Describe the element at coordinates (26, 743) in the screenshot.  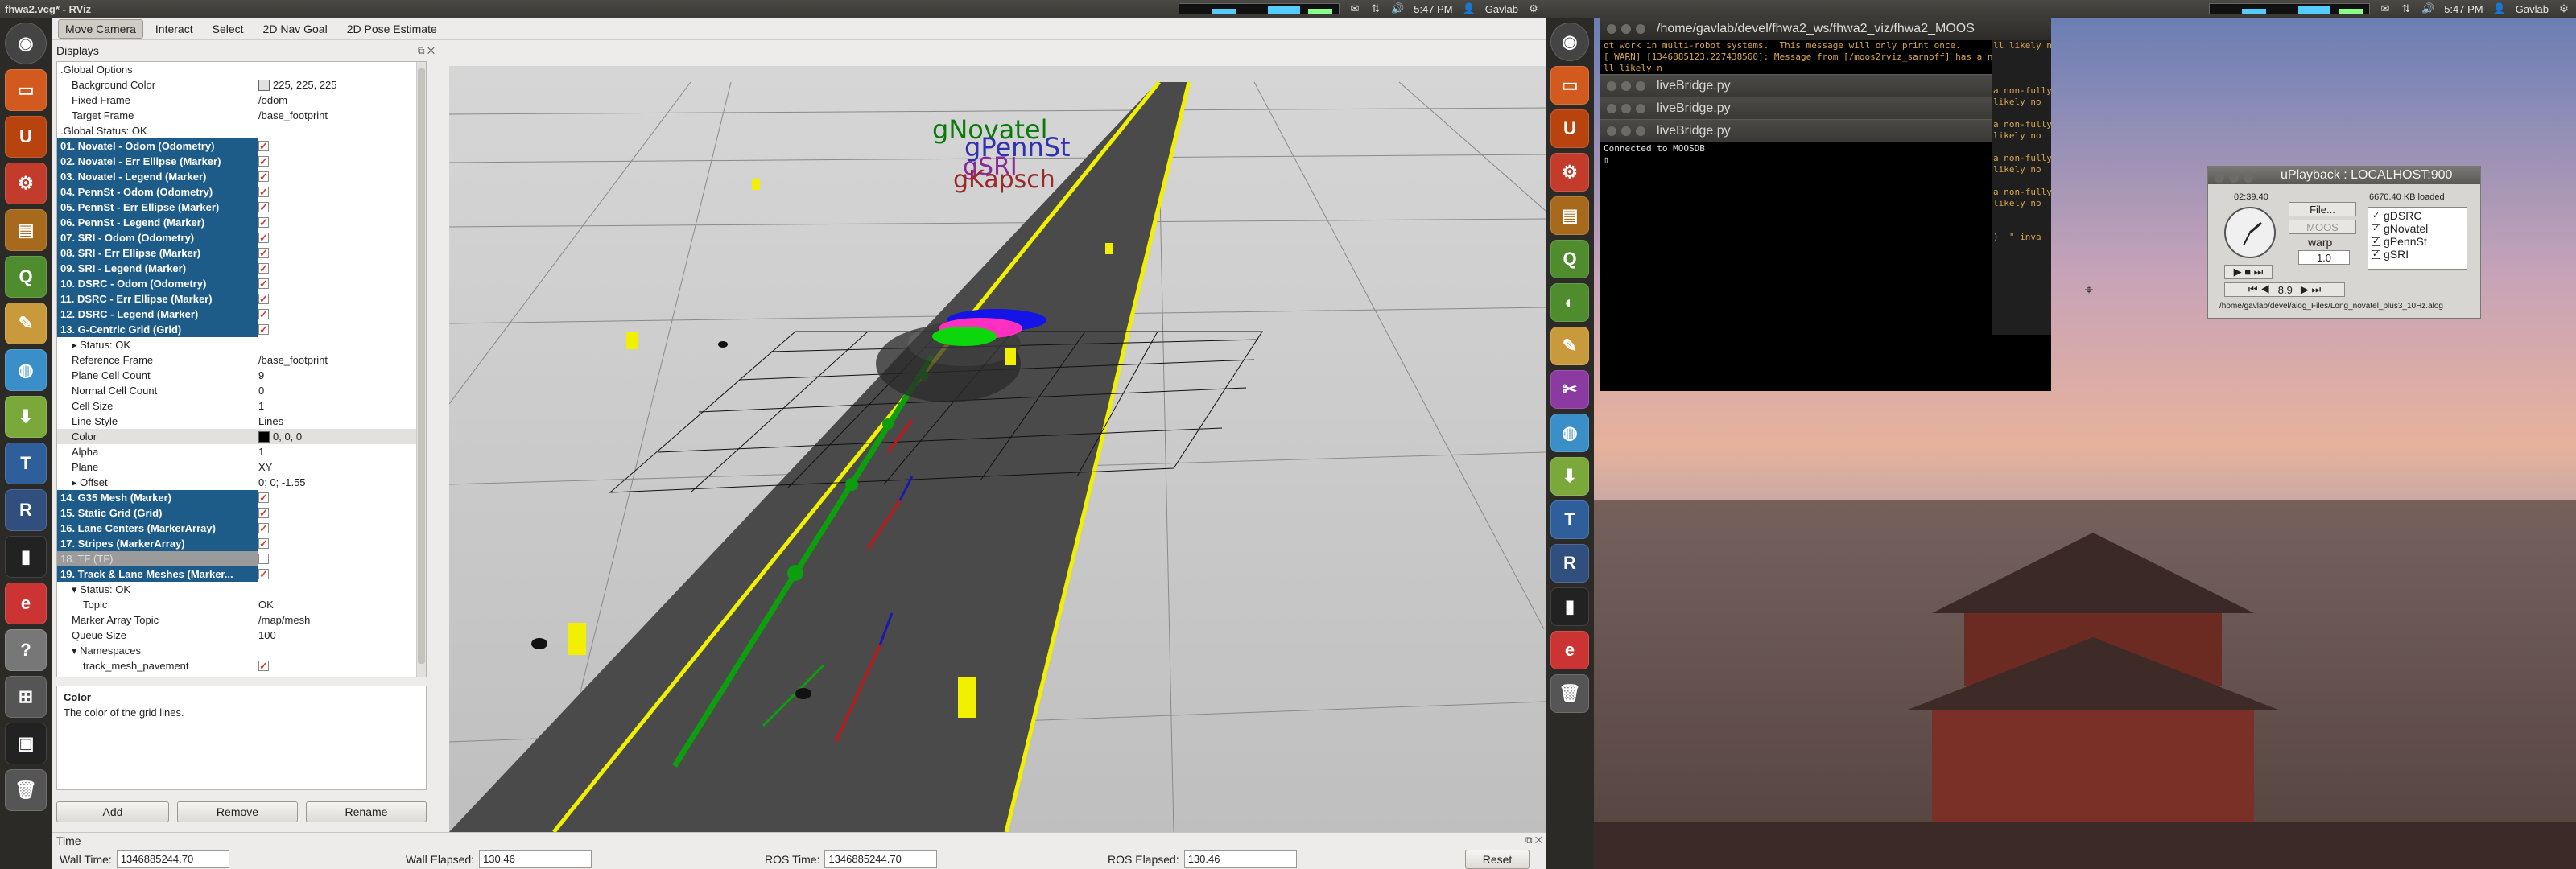
I see `taskmanager-icon: ▣` at that location.